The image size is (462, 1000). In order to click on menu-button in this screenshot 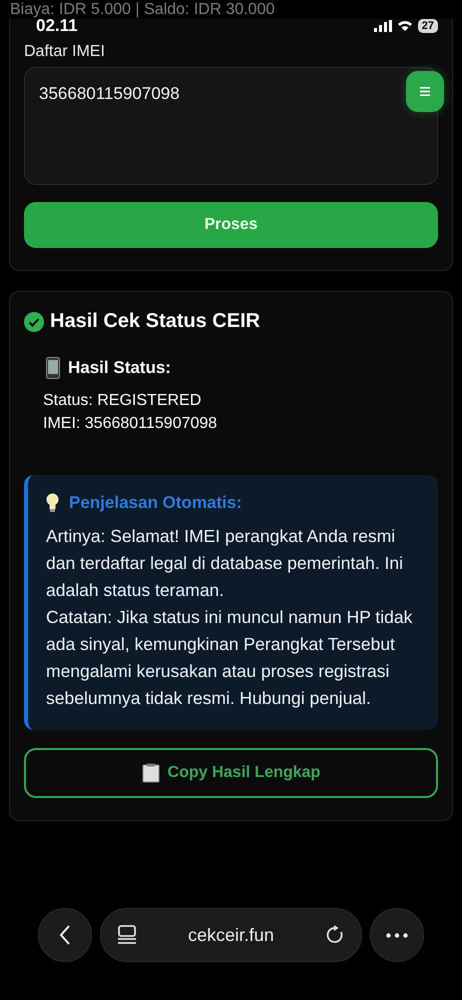, I will do `click(425, 91)`.